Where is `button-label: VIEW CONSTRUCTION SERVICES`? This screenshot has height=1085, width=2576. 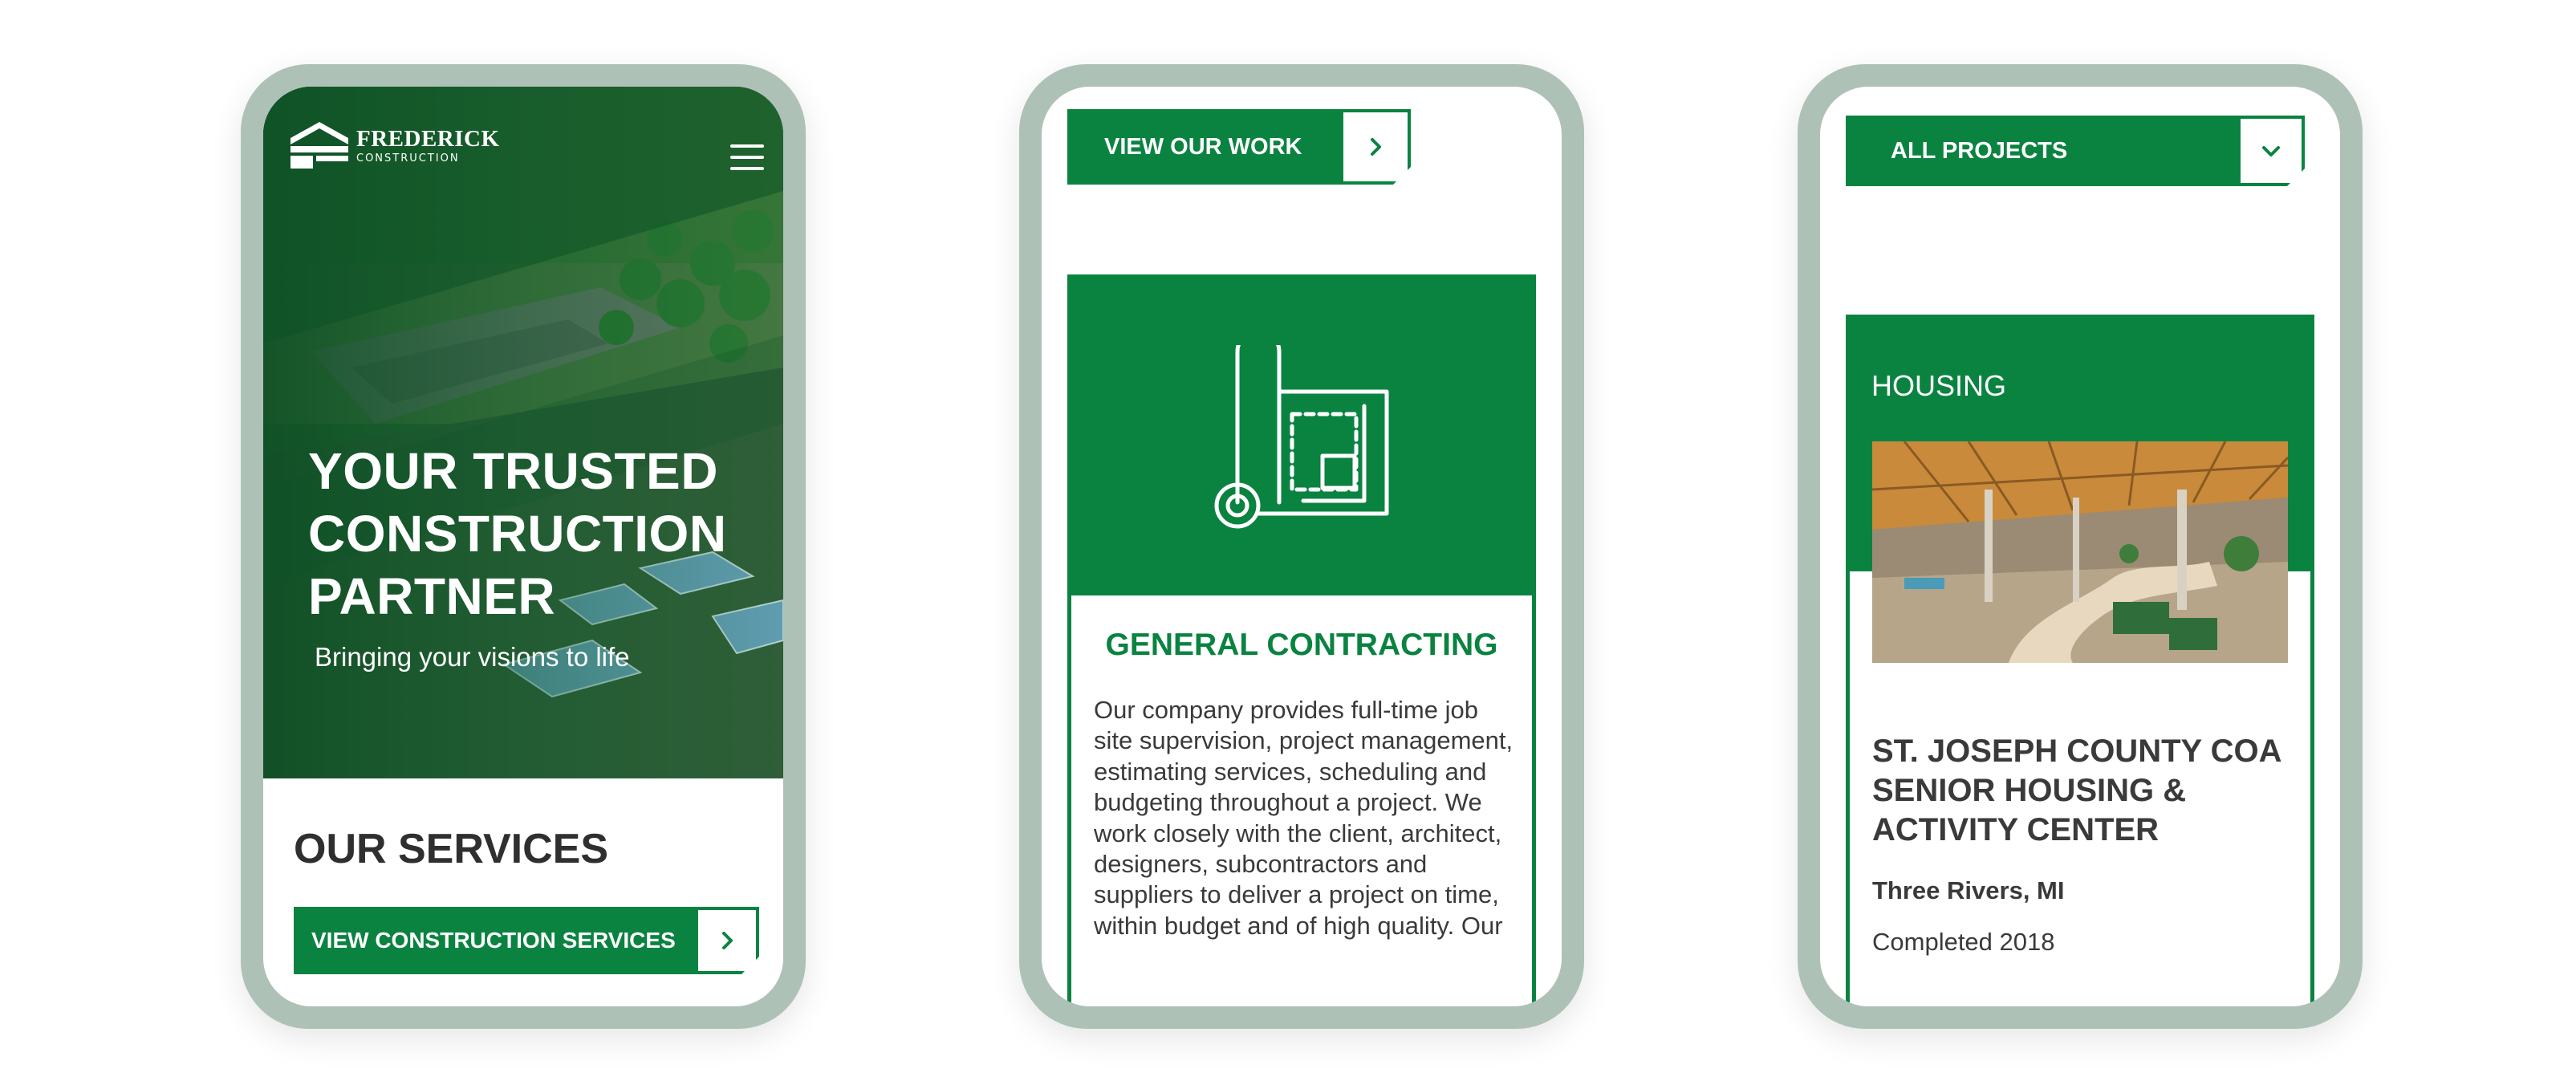 button-label: VIEW CONSTRUCTION SERVICES is located at coordinates (495, 940).